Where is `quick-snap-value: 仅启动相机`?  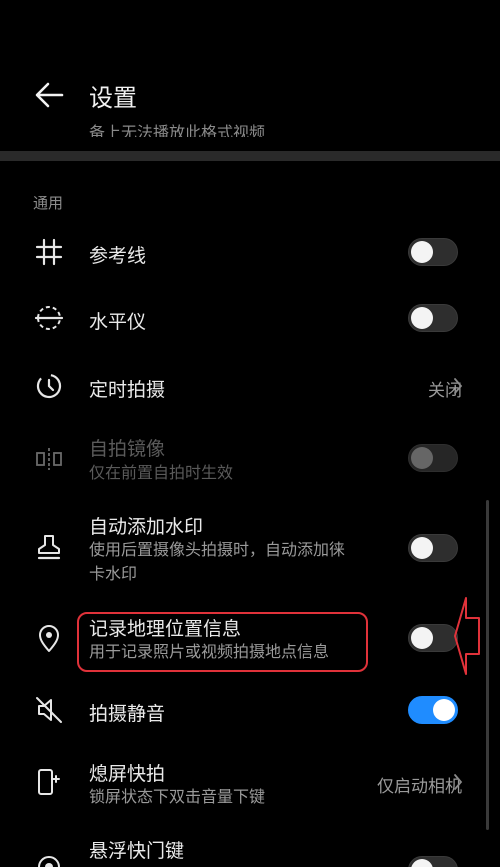
quick-snap-value: 仅启动相机 is located at coordinates (419, 787).